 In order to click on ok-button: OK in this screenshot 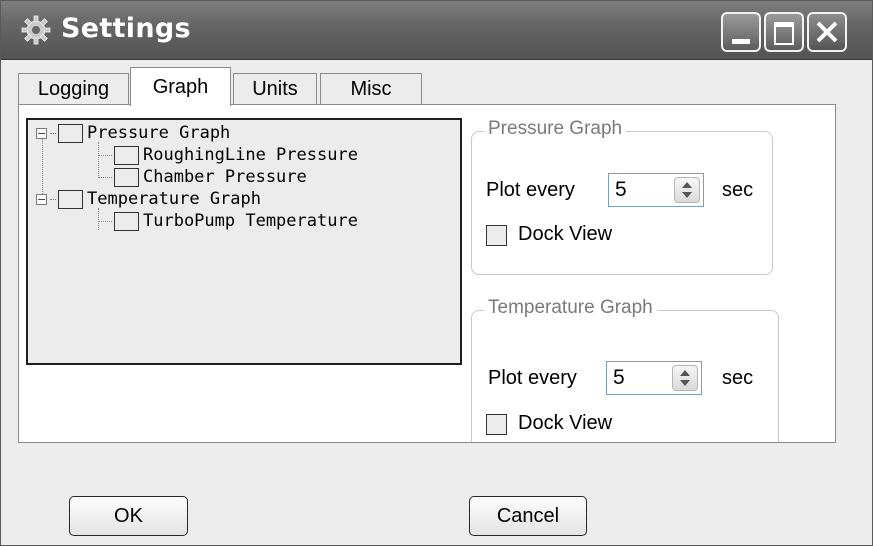, I will do `click(128, 516)`.